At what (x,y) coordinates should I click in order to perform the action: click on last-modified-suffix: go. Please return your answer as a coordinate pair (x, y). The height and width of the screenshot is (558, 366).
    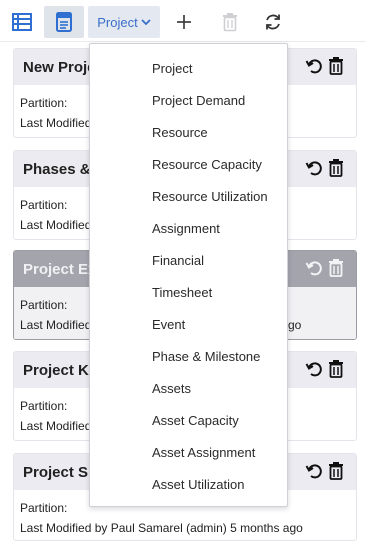
    Looking at the image, I should click on (295, 325).